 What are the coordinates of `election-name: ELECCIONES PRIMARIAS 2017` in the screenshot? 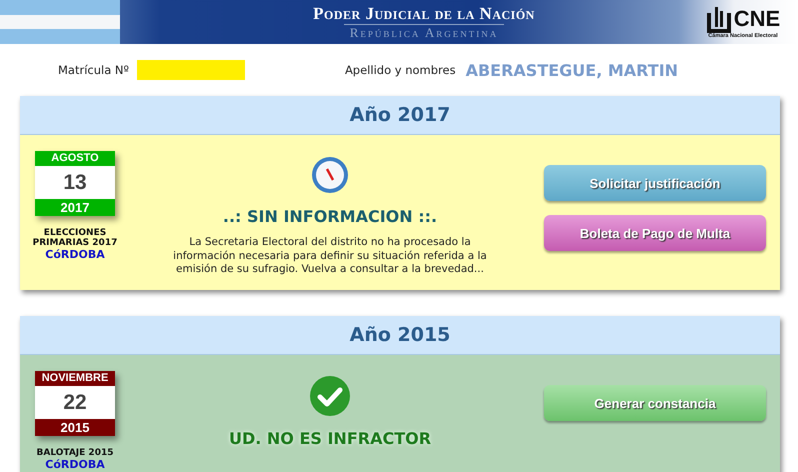 It's located at (75, 238).